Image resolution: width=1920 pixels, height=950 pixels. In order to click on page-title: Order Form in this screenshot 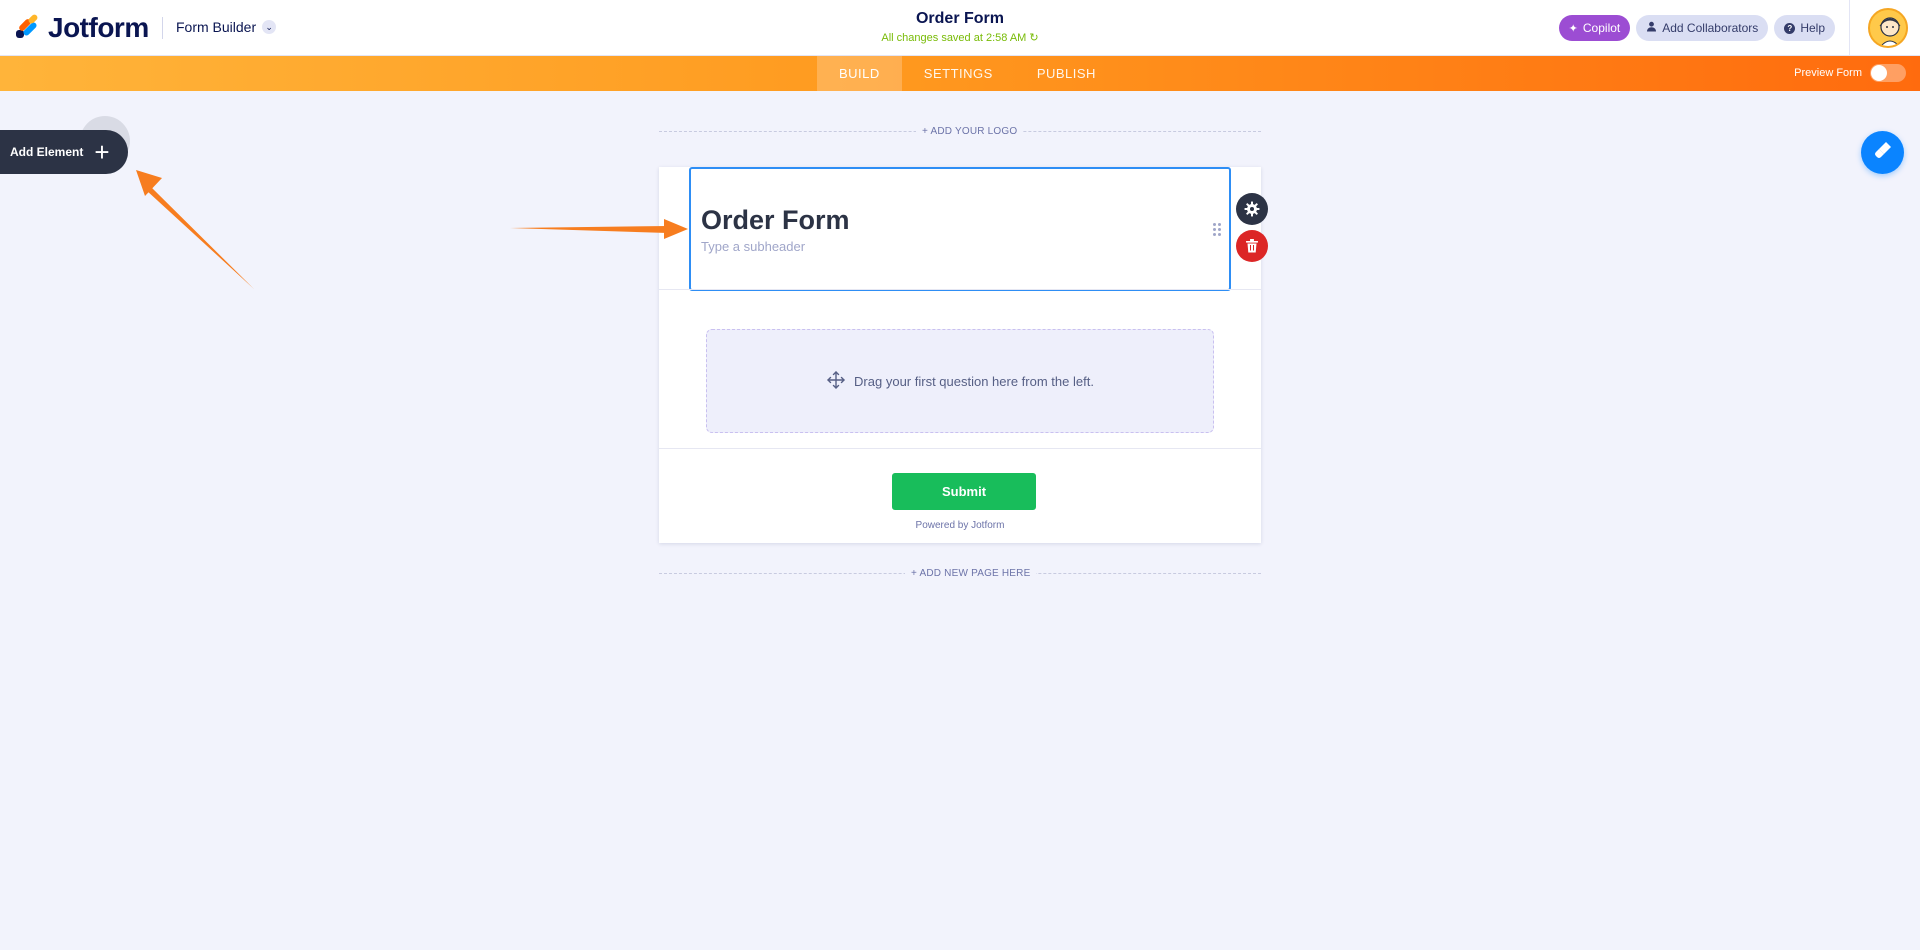, I will do `click(960, 19)`.